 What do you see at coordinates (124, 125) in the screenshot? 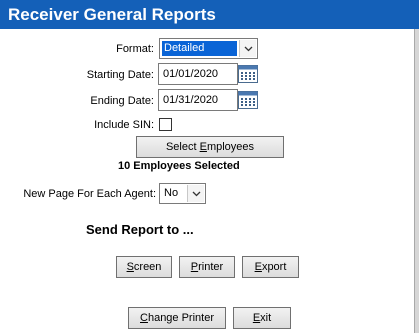
I see `include-sin-label: Include SIN:` at bounding box center [124, 125].